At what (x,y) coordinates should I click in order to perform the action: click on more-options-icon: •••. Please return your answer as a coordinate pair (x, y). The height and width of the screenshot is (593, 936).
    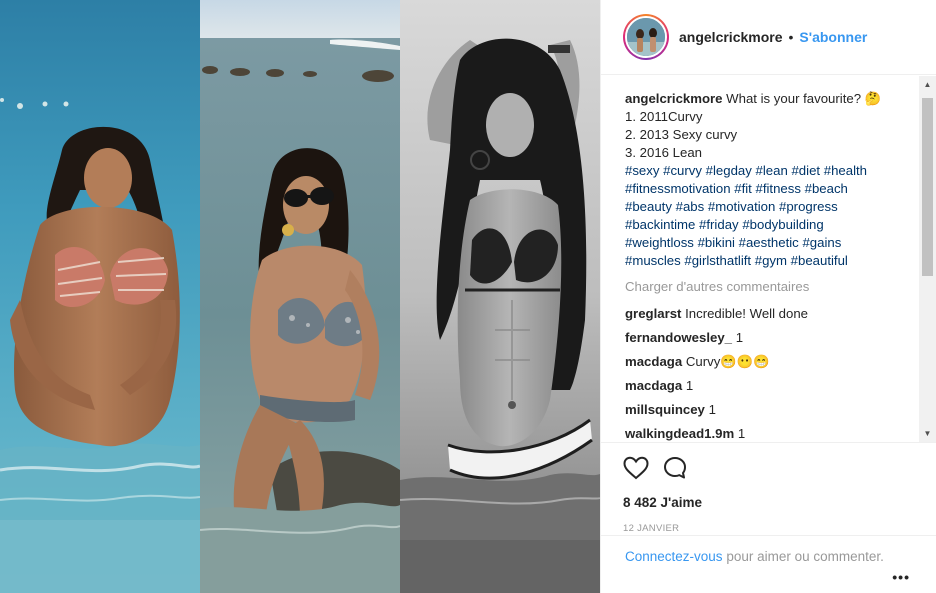
    Looking at the image, I should click on (901, 577).